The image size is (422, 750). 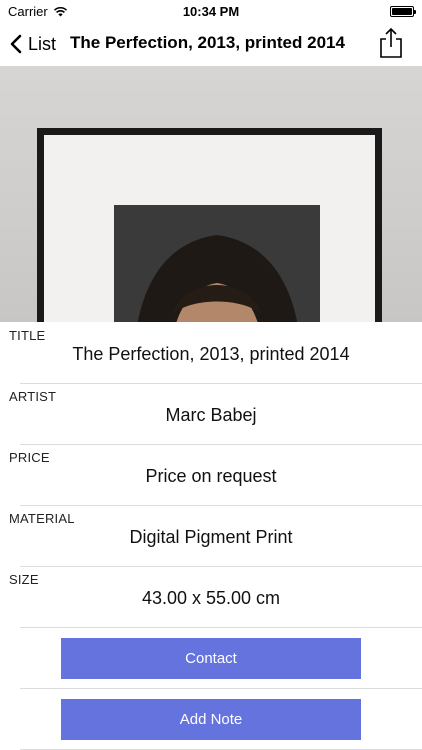 I want to click on price-label: PRICE, so click(x=29, y=457).